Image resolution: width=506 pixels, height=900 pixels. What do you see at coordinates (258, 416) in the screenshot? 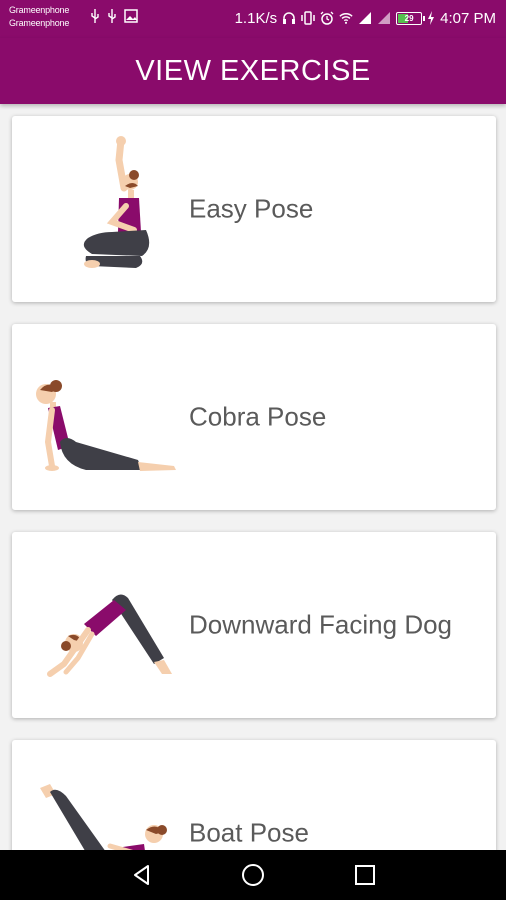
I see `exercise-label: Cobra Pose` at bounding box center [258, 416].